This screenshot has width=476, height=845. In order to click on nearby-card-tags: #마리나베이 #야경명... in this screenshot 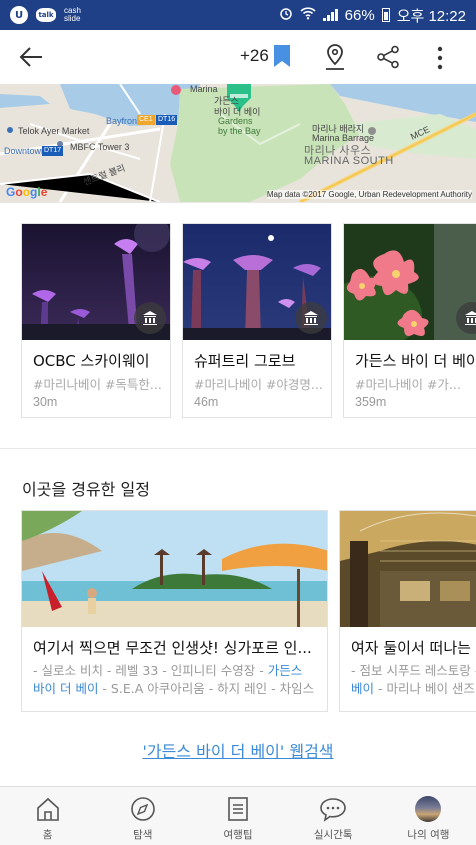, I will do `click(258, 384)`.